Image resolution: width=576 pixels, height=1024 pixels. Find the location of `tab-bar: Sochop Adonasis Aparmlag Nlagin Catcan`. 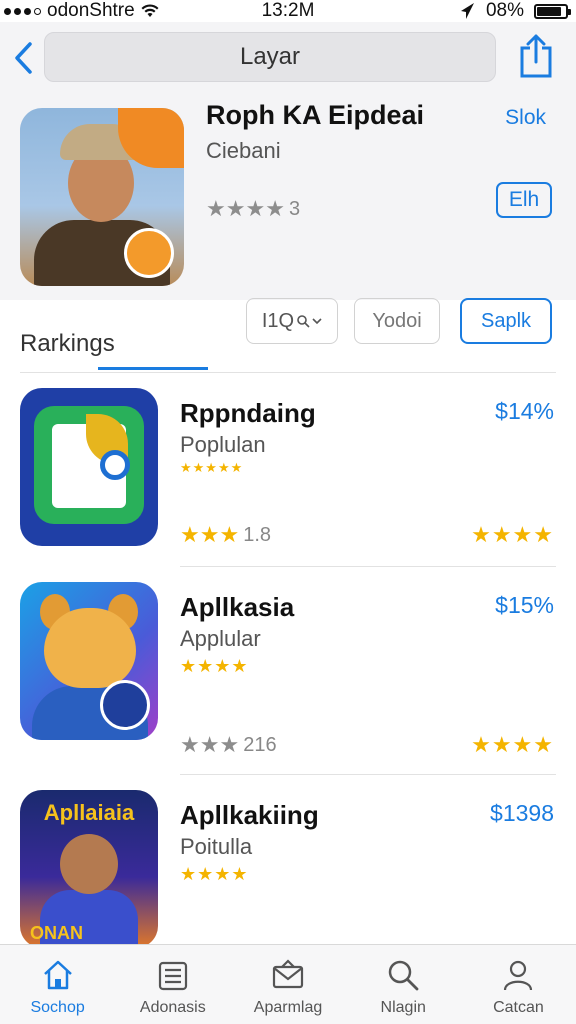

tab-bar: Sochop Adonasis Aparmlag Nlagin Catcan is located at coordinates (288, 984).